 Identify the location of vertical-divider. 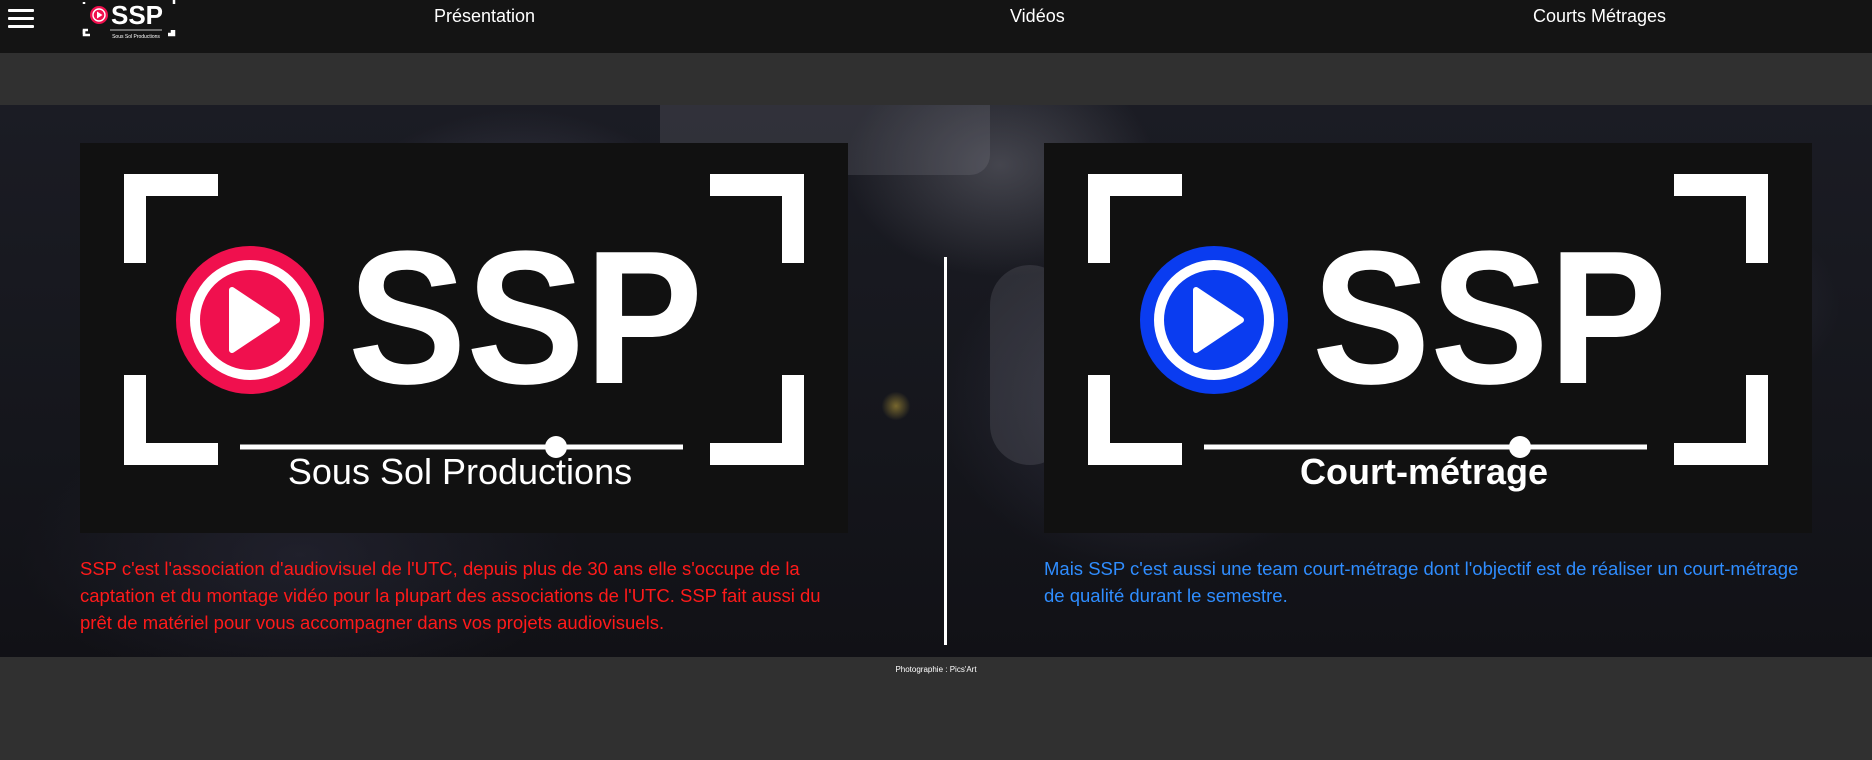
(945, 451).